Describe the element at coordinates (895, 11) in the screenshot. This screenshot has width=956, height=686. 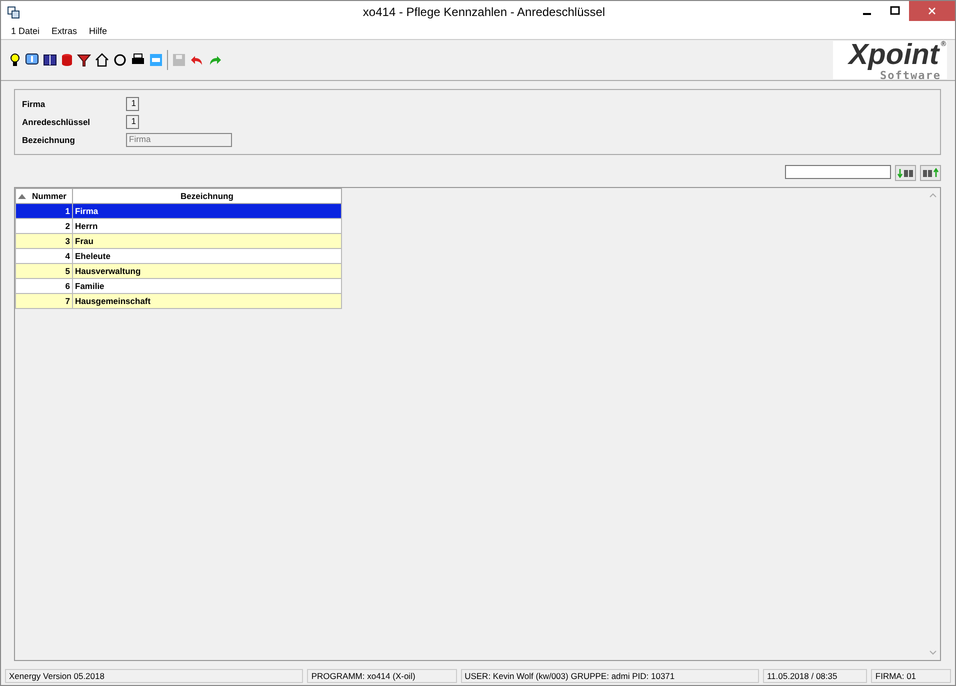
I see `maximize-icon` at that location.